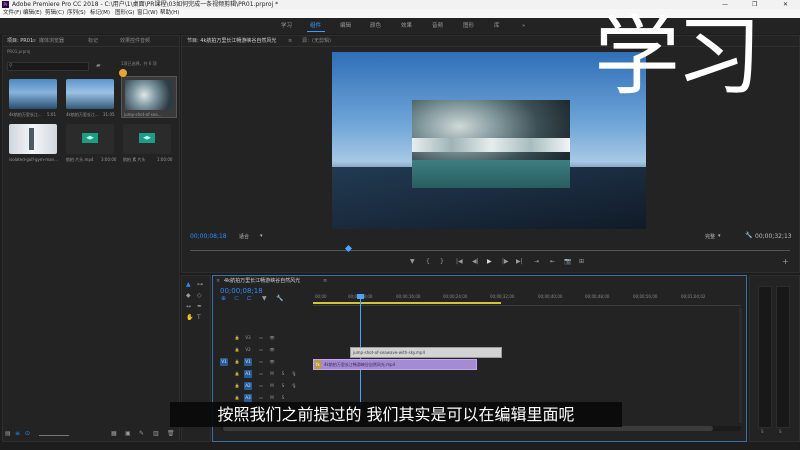  What do you see at coordinates (199, 296) in the screenshot?
I see `razor-tool-icon: ◇` at bounding box center [199, 296].